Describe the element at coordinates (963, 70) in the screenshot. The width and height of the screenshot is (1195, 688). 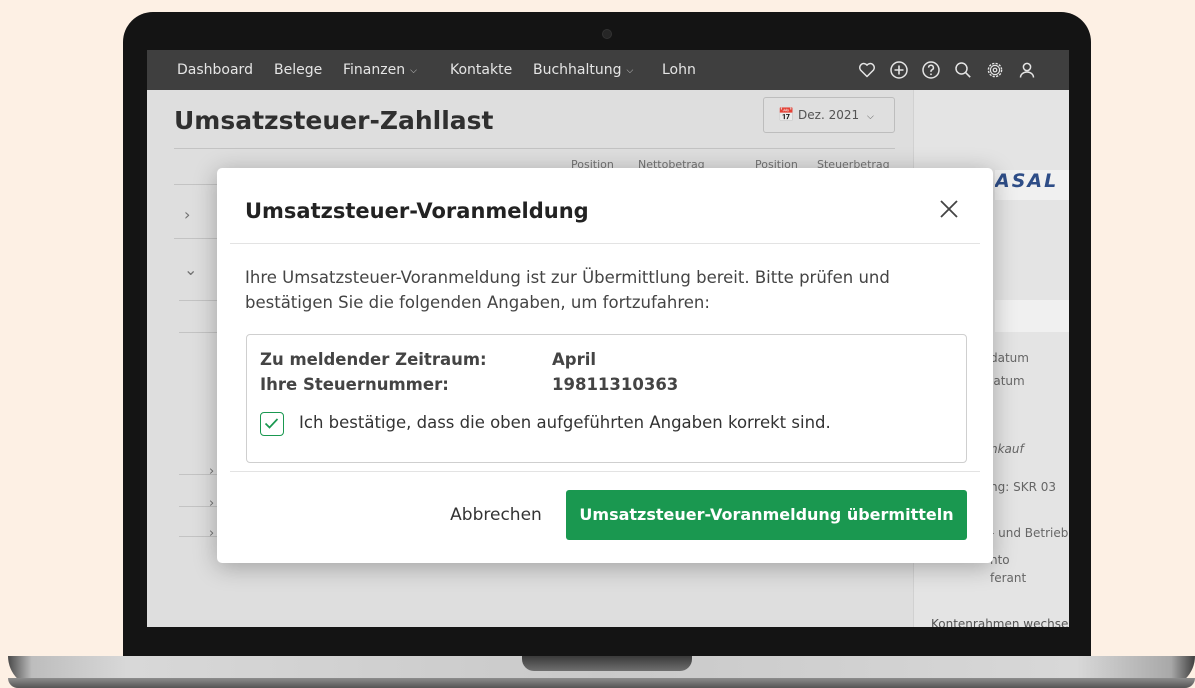
I see `search-icon` at that location.